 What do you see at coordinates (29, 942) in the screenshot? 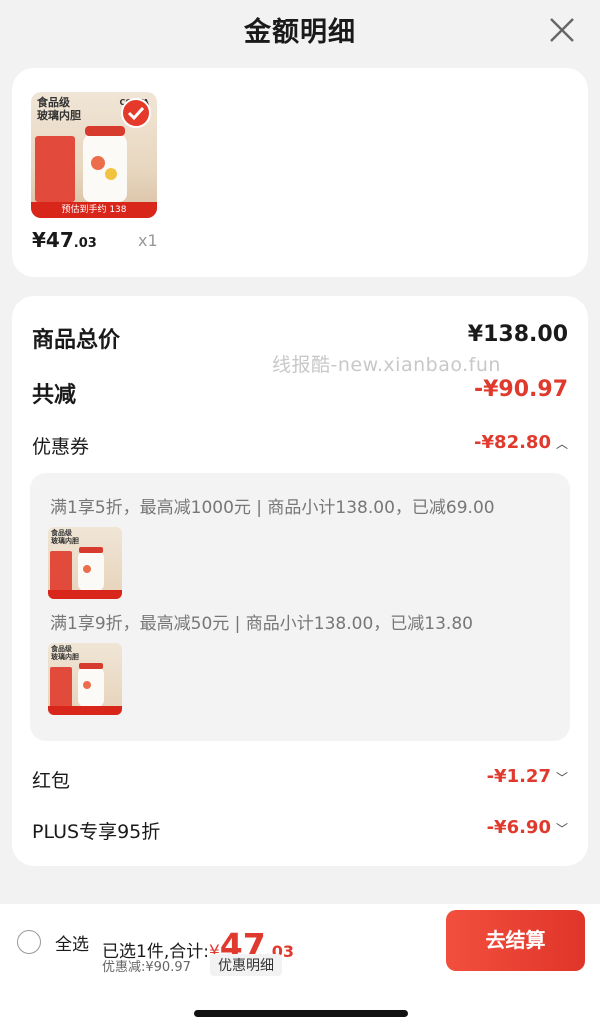
I see `select-all-radio` at bounding box center [29, 942].